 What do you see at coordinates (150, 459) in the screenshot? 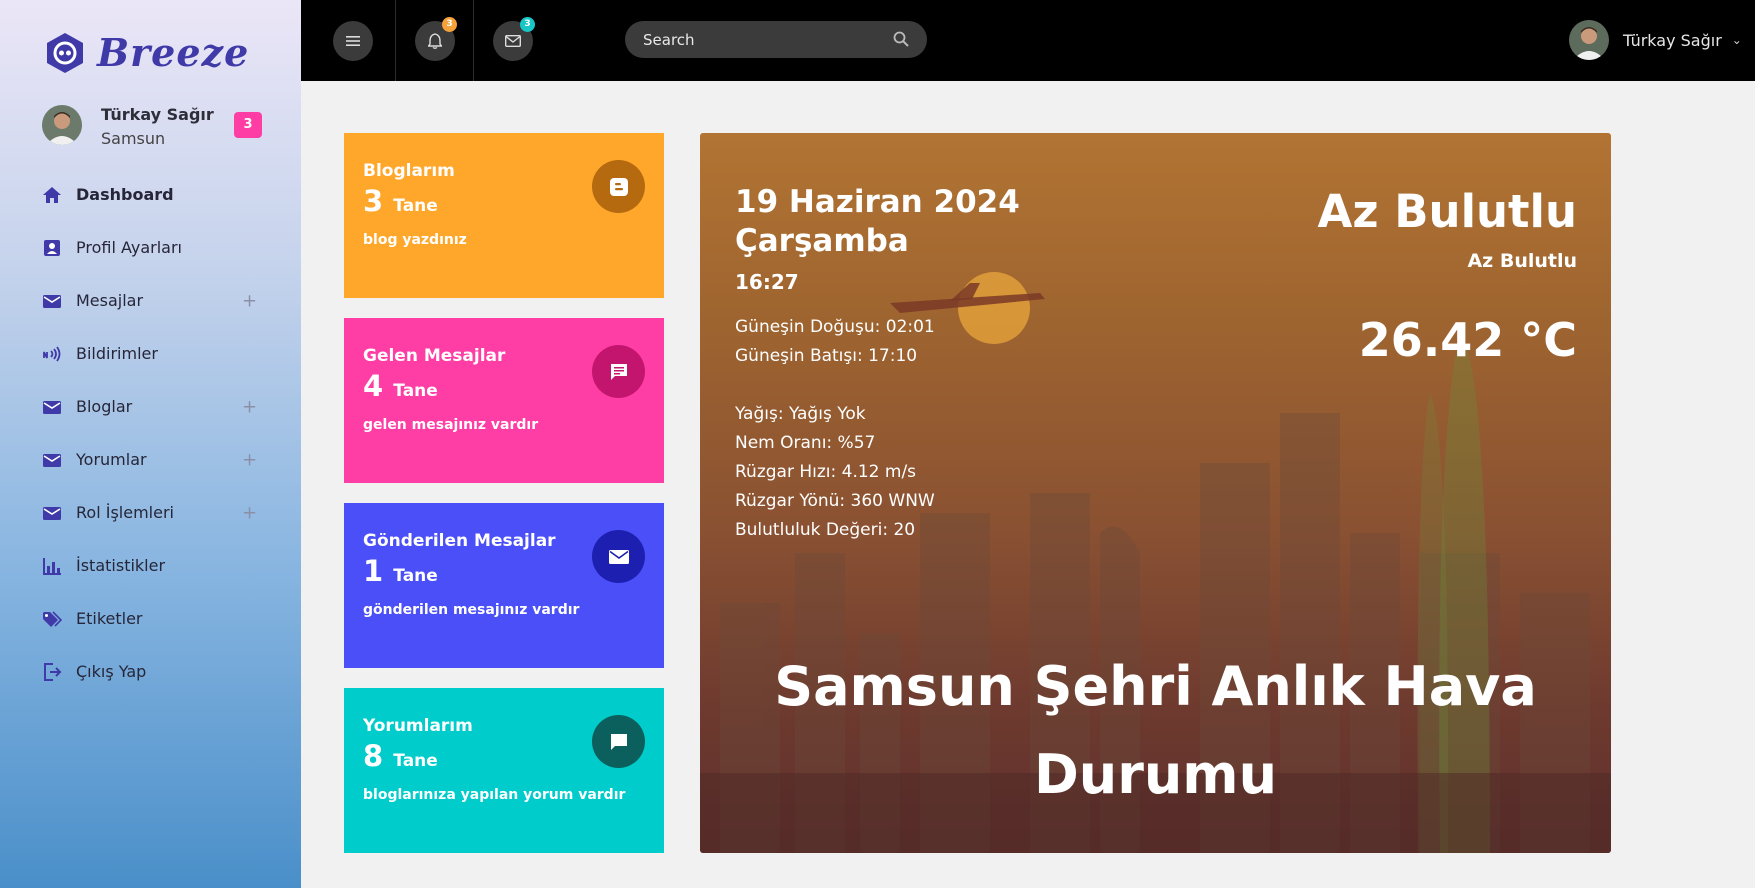
I see `sidebar-item-yorumlar: Yorumlar +` at bounding box center [150, 459].